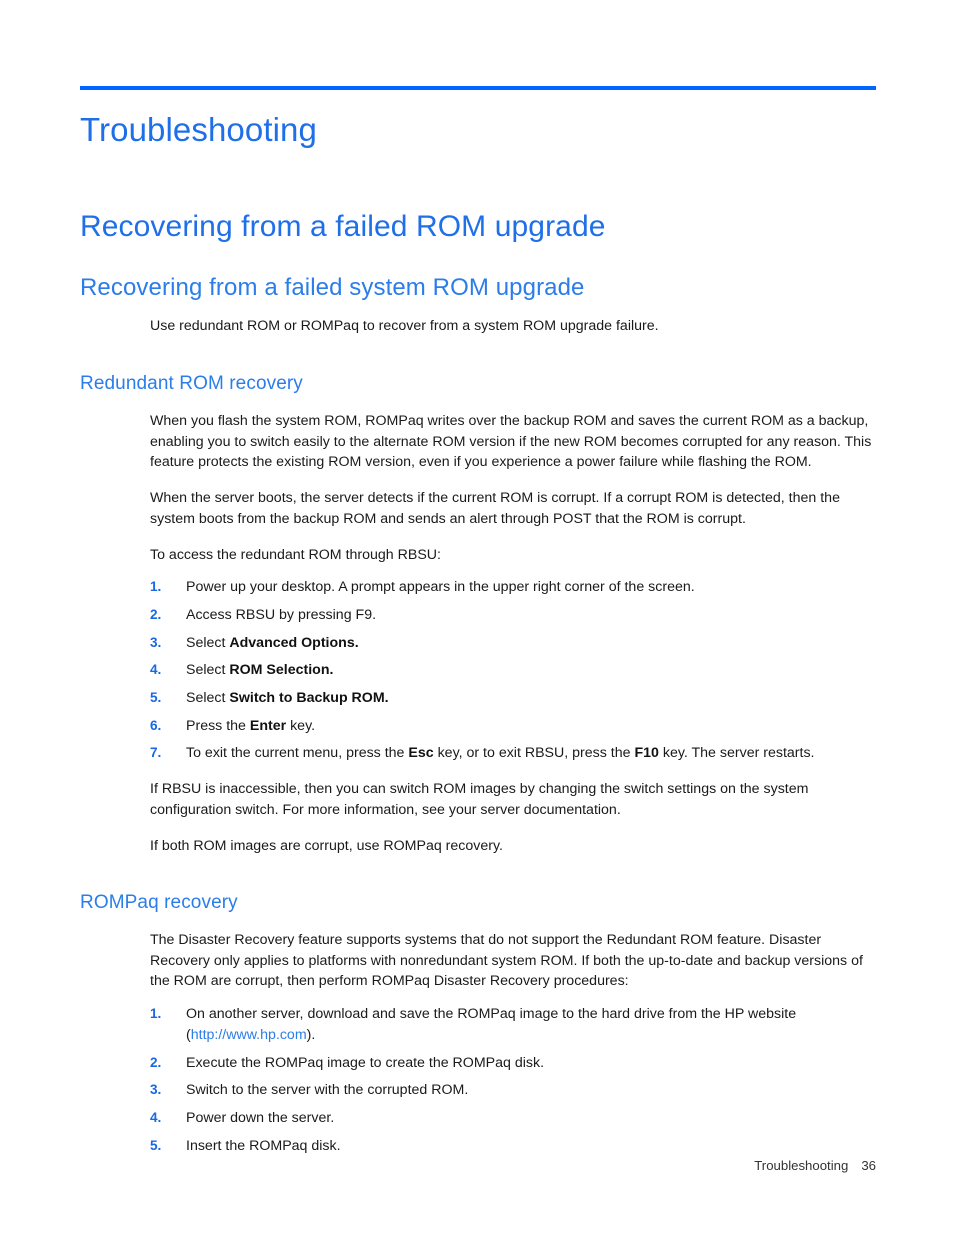  Describe the element at coordinates (281, 670) in the screenshot. I see `list-item-emphasis: ROM Selection.` at that location.